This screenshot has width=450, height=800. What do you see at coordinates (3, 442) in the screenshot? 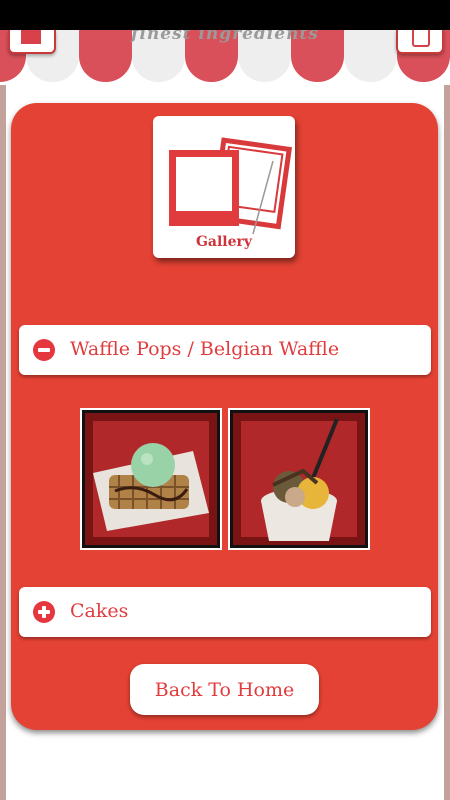
I see `left-rail` at bounding box center [3, 442].